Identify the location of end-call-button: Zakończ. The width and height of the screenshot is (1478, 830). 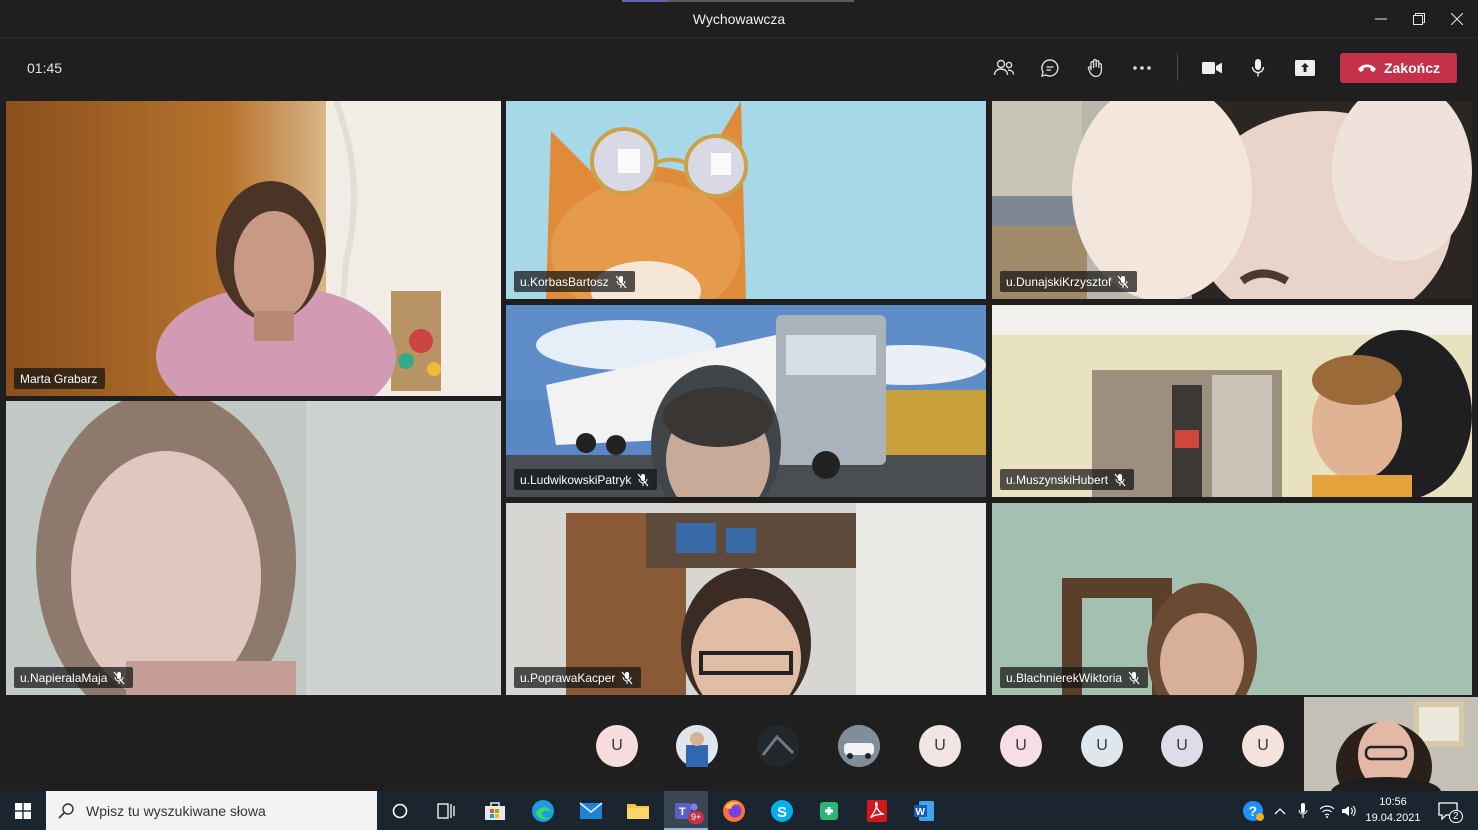
(1398, 68).